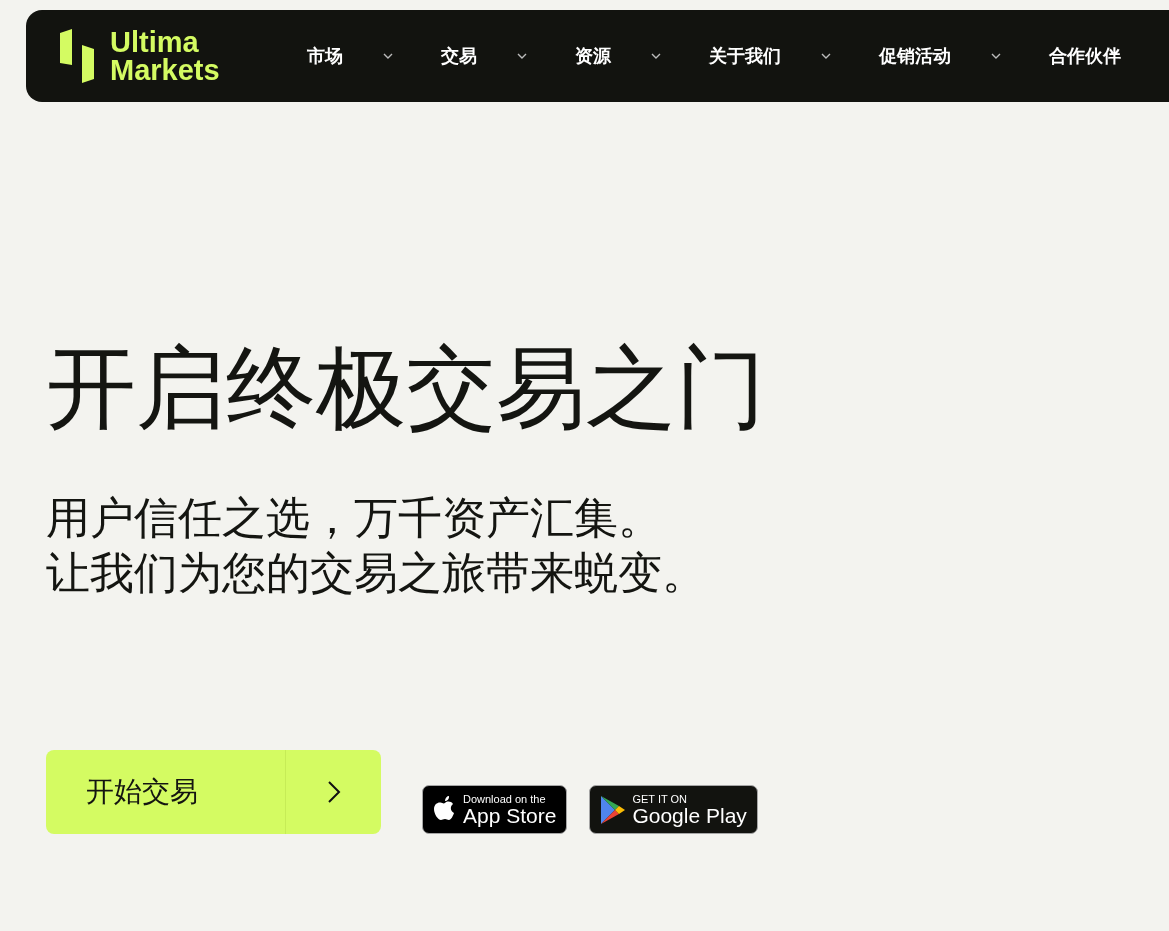 The image size is (1169, 931). I want to click on play-icon, so click(613, 809).